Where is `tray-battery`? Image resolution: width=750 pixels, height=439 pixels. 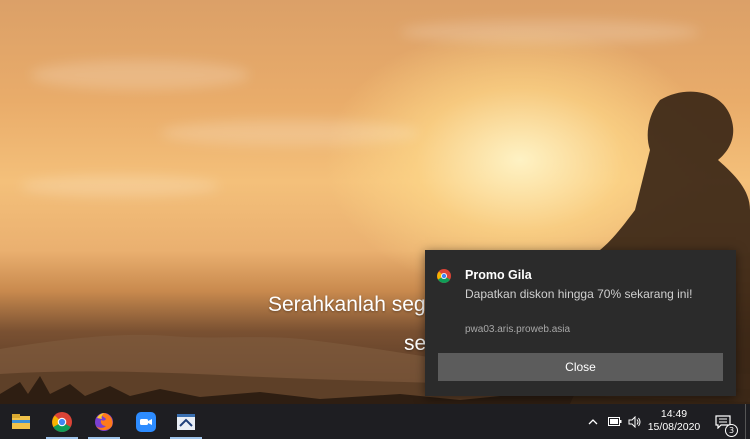
tray-battery is located at coordinates (615, 421).